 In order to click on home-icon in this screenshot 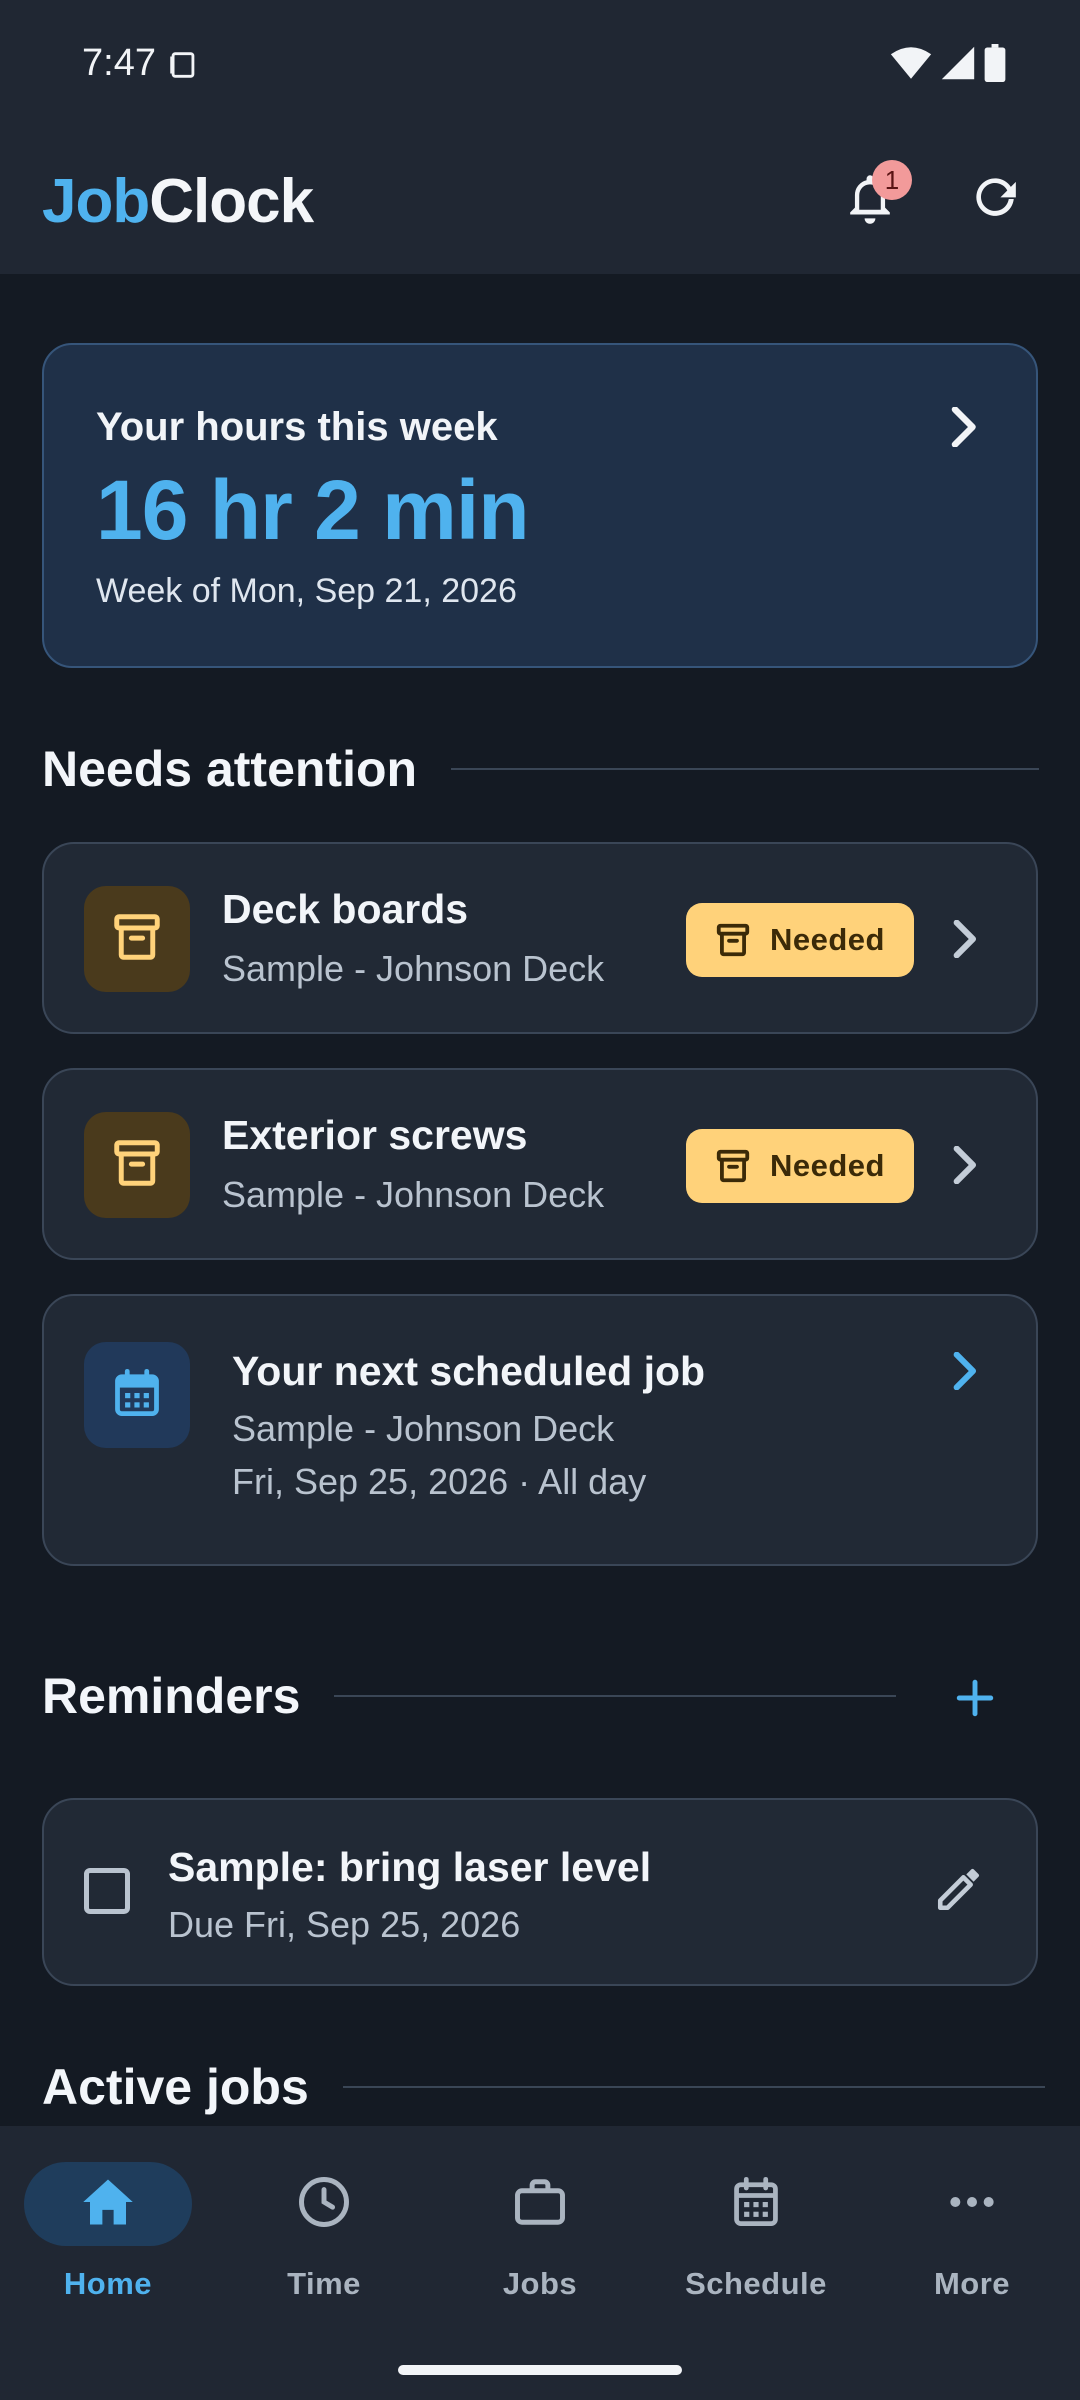, I will do `click(108, 2204)`.